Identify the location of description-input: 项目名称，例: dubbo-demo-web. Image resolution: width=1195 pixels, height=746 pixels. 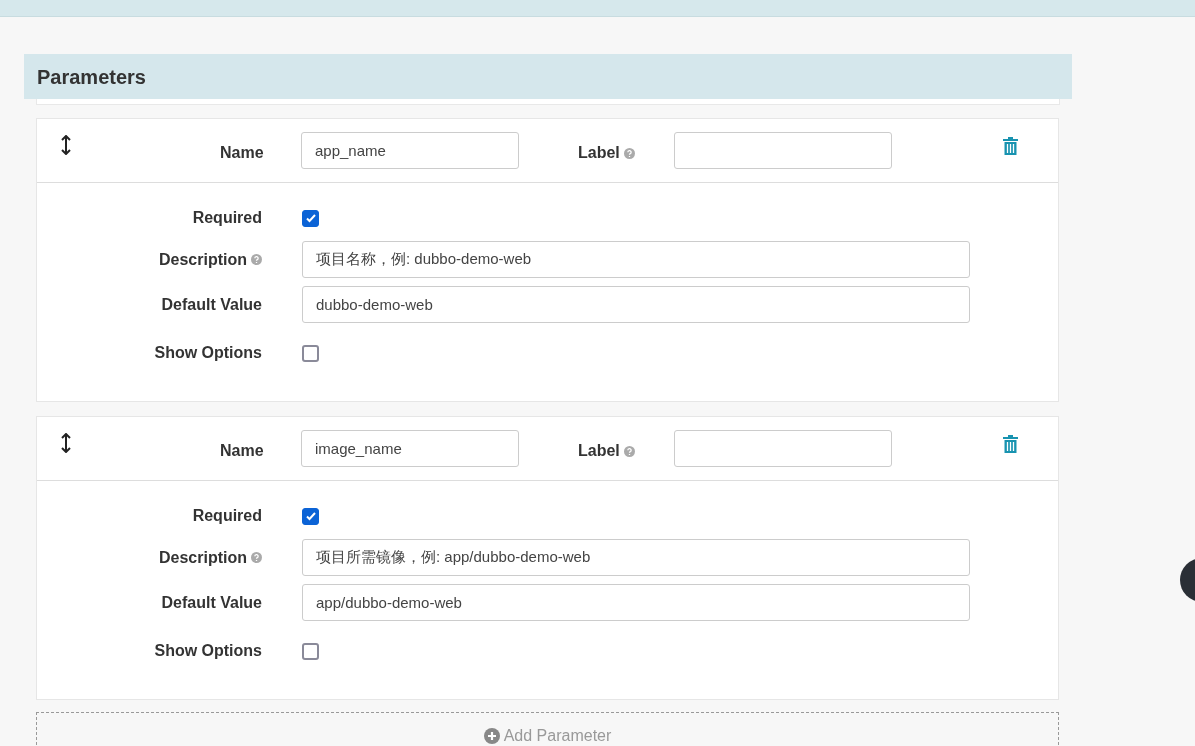
(636, 259).